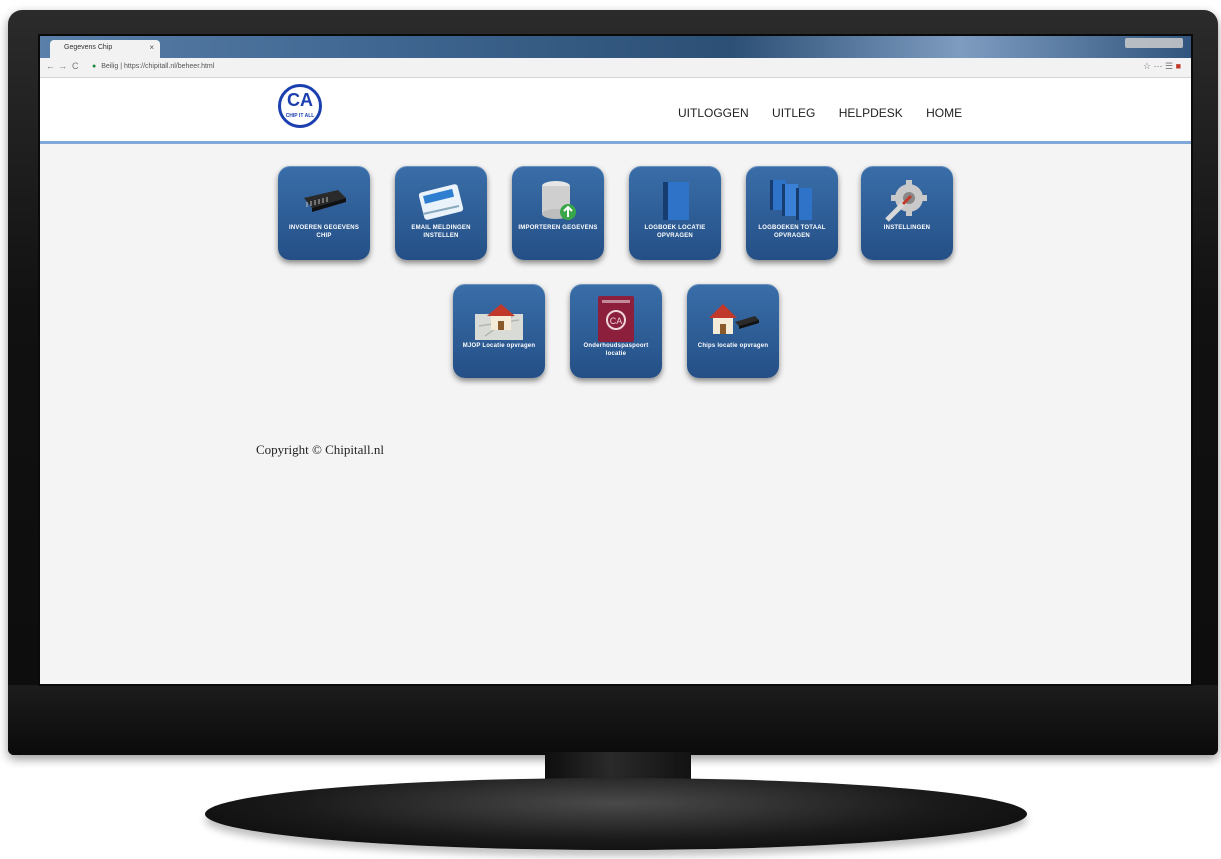  Describe the element at coordinates (616, 814) in the screenshot. I see `monitor-base` at that location.